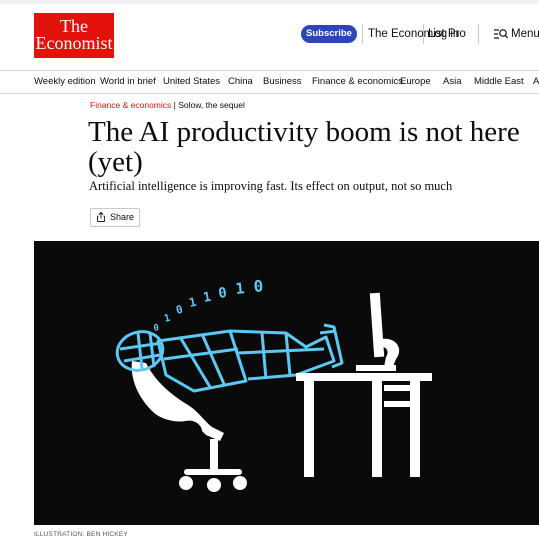  I want to click on nav-item-finance-economics: Finance & economics, so click(357, 81).